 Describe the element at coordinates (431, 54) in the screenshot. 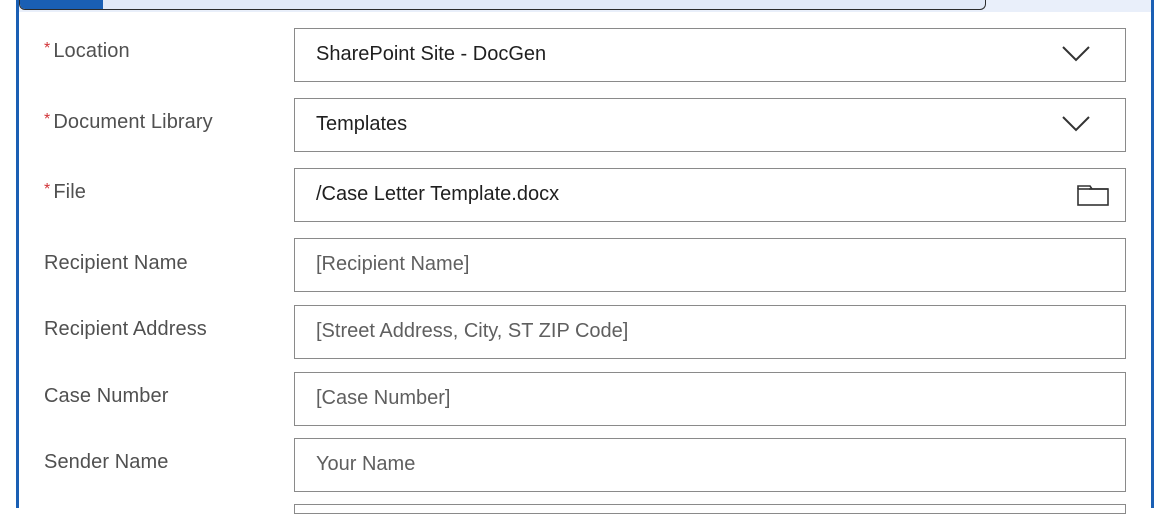

I see `location-value: SharePoint Site - DocGen` at that location.